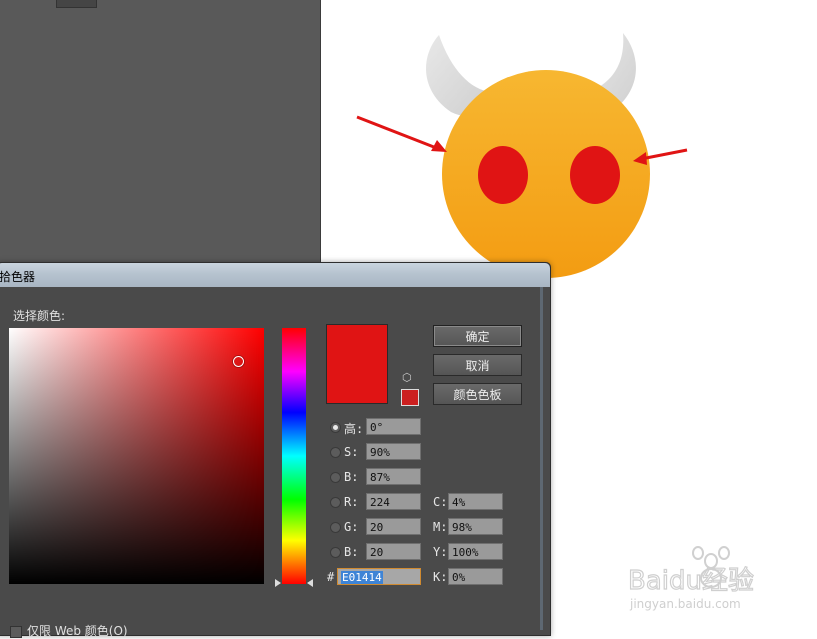 The height and width of the screenshot is (639, 817). What do you see at coordinates (475, 501) in the screenshot?
I see `cyan-field: 4%` at bounding box center [475, 501].